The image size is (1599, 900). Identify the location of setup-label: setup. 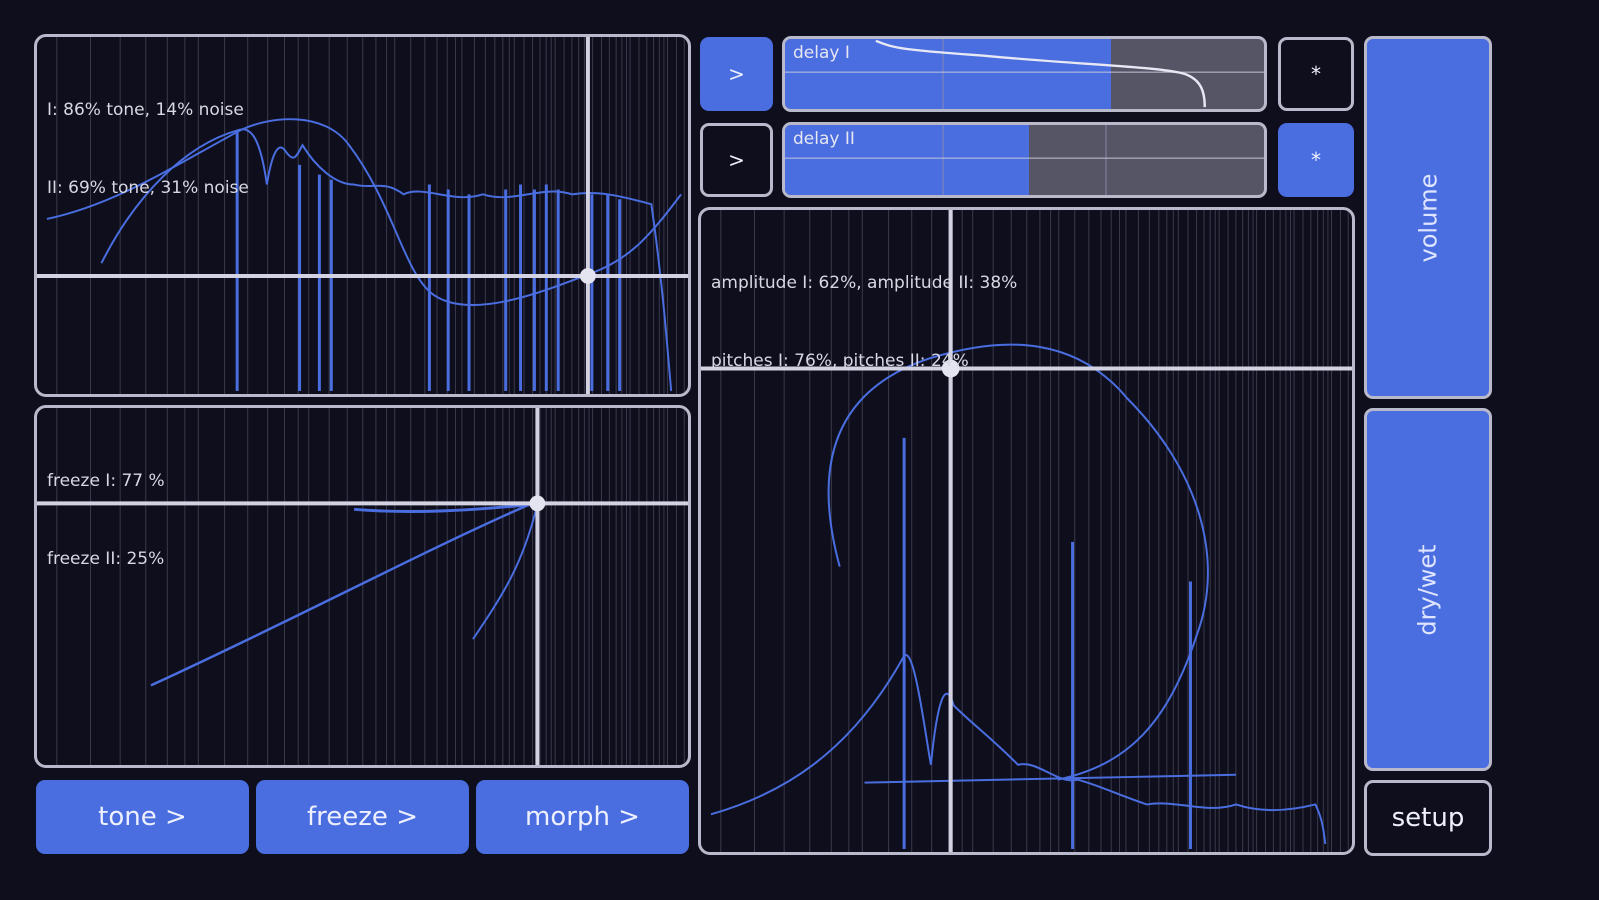
(1428, 818).